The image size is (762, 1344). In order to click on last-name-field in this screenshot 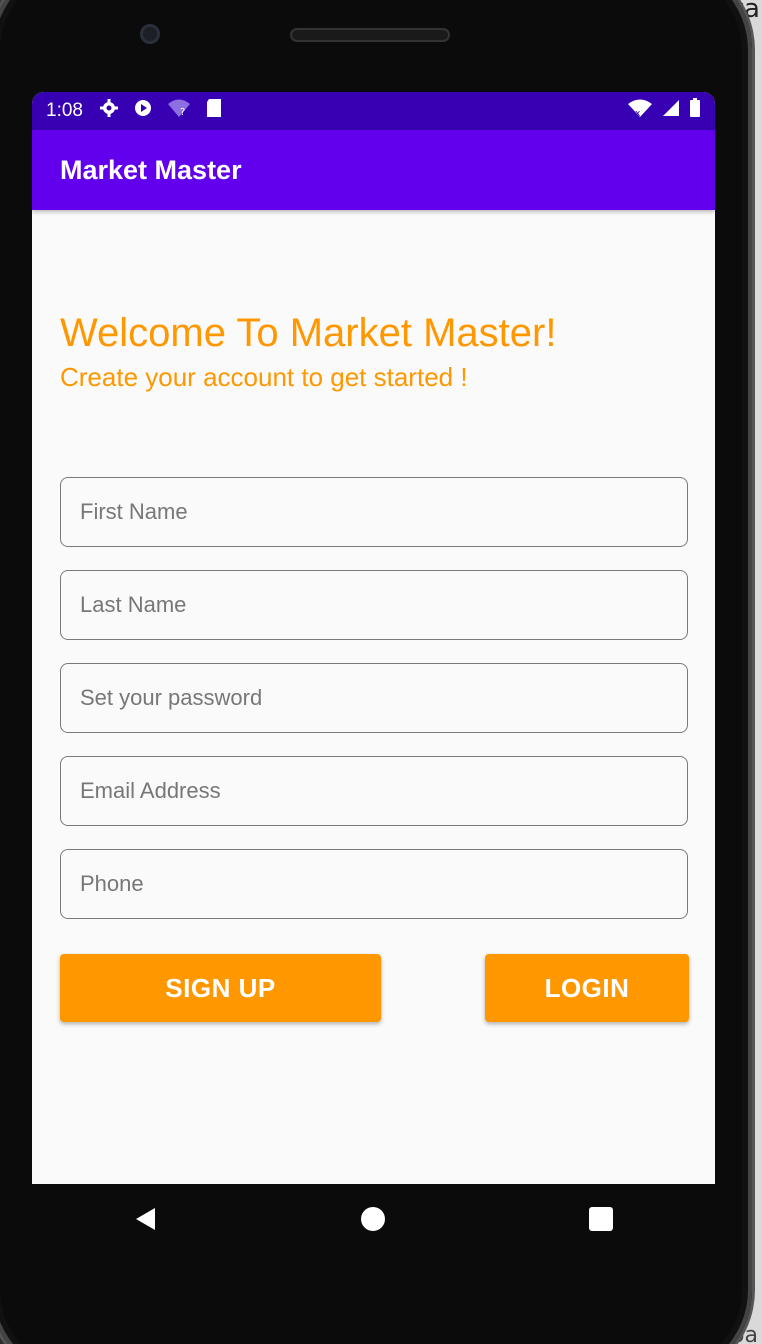, I will do `click(374, 605)`.